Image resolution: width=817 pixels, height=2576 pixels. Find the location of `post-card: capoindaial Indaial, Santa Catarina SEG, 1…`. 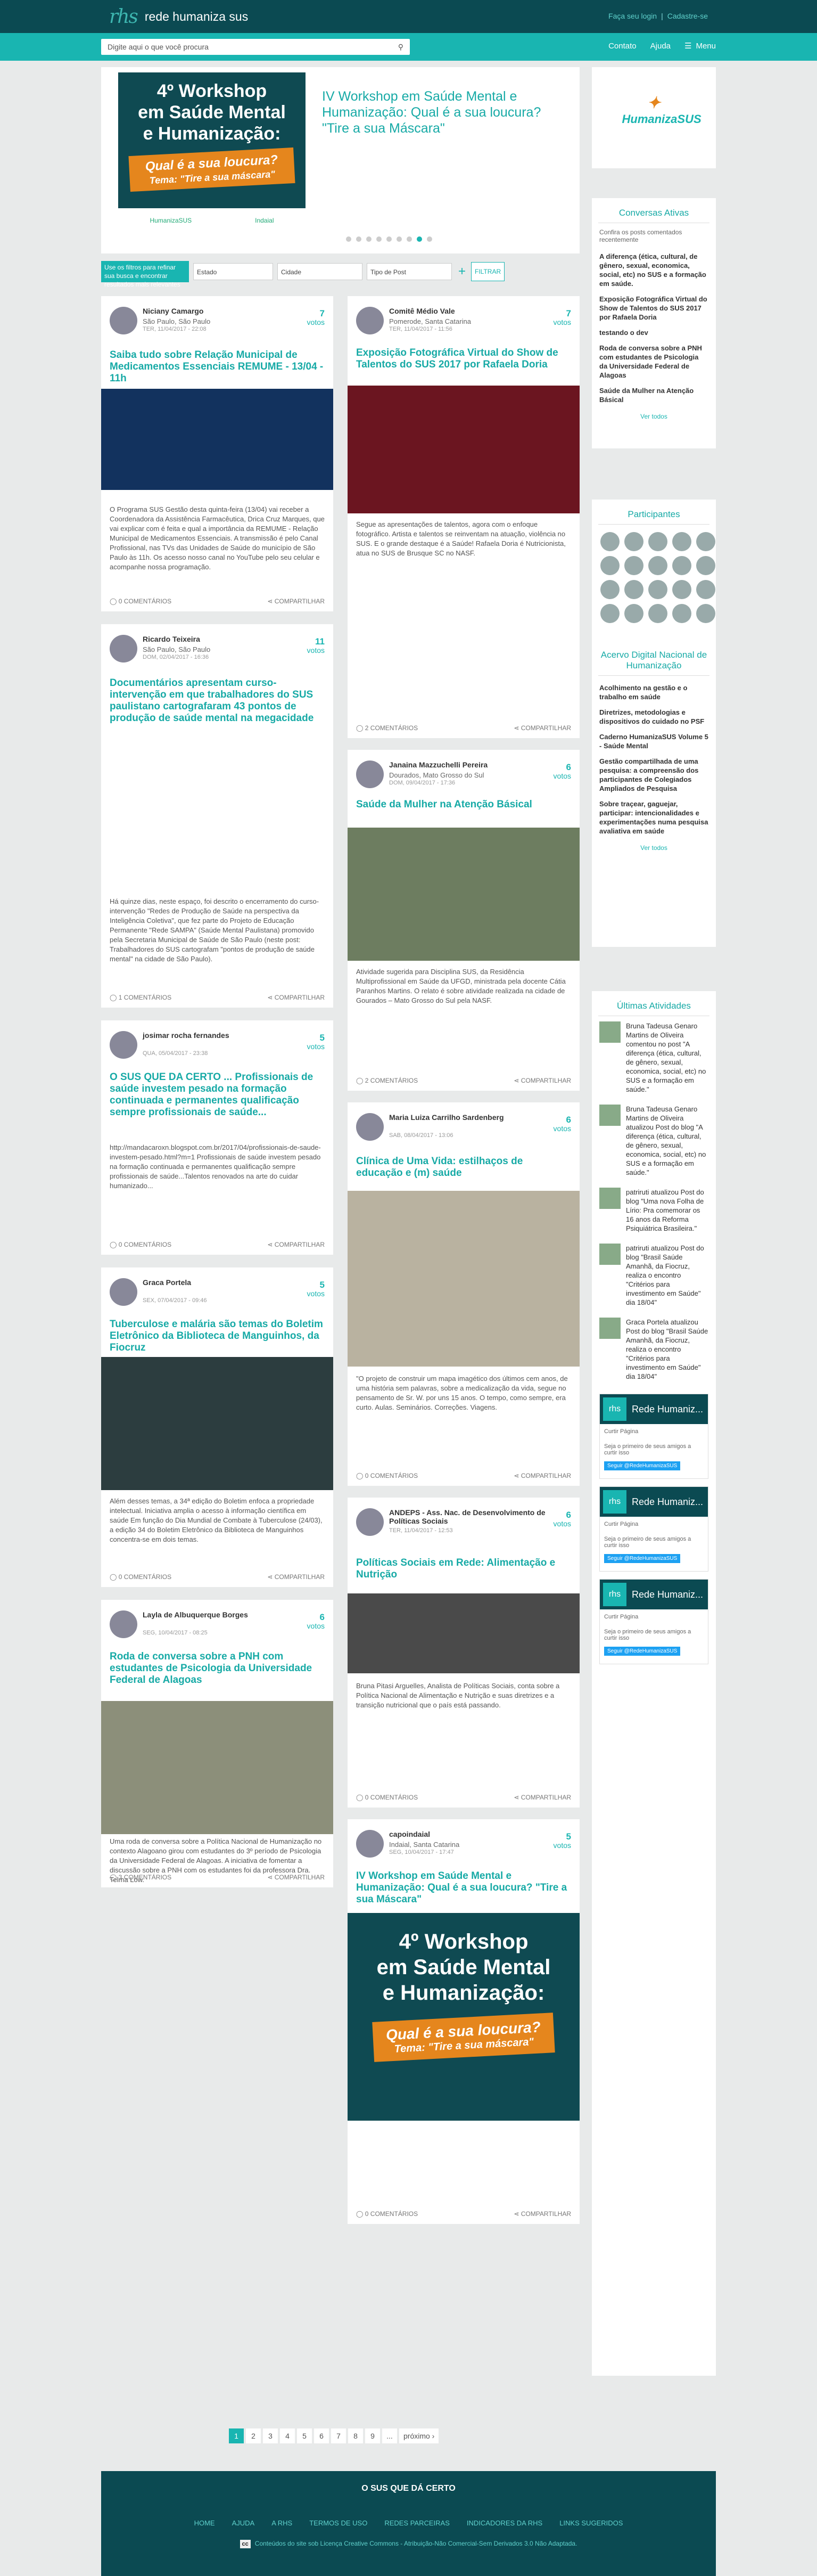

post-card: capoindaial Indaial, Santa Catarina SEG, 1… is located at coordinates (464, 2022).